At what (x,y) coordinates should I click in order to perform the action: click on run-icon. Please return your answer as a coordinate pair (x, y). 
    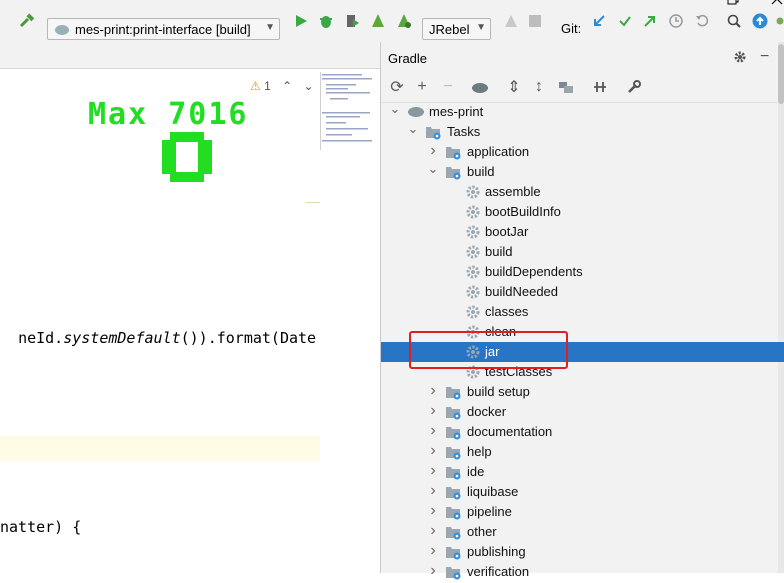
    Looking at the image, I should click on (301, 21).